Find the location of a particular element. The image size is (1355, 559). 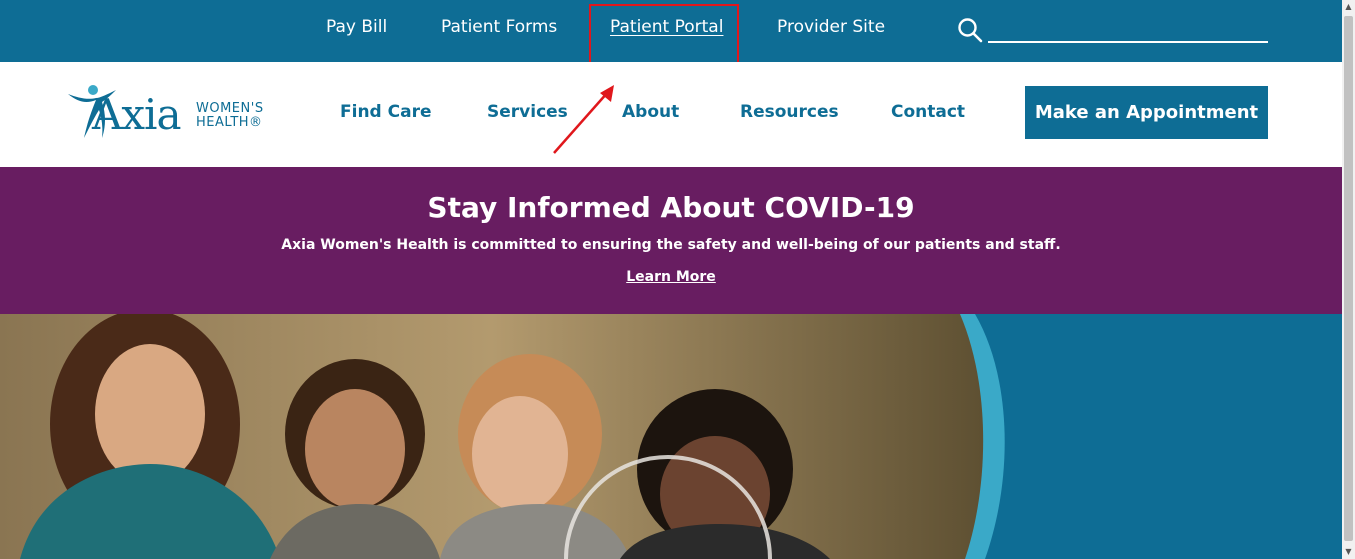

scroll-down-arrow-icon: ▼ is located at coordinates (1348, 552).